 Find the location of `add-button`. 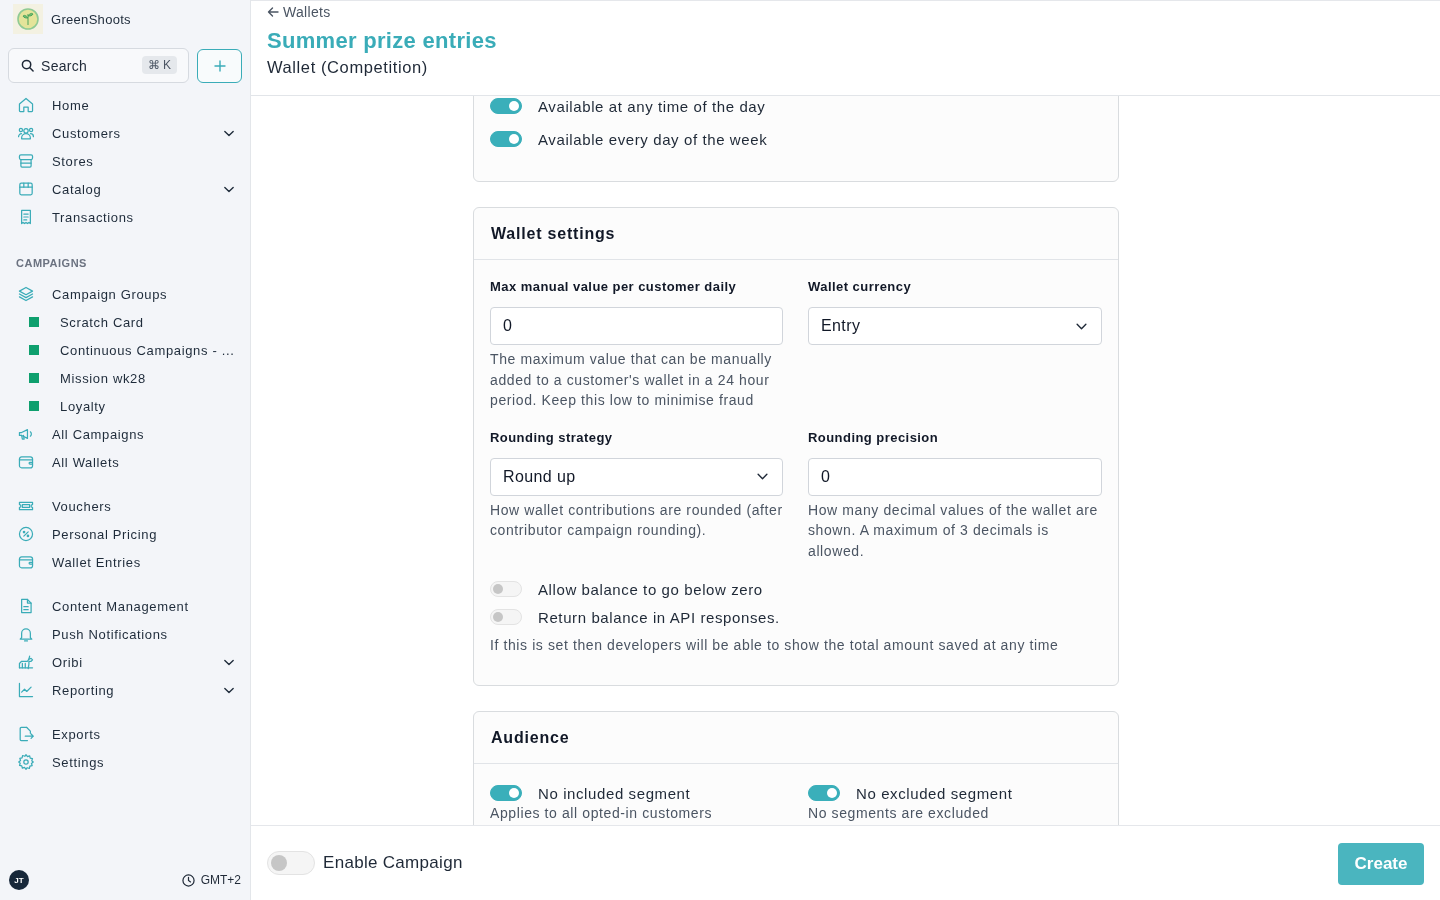

add-button is located at coordinates (219, 66).